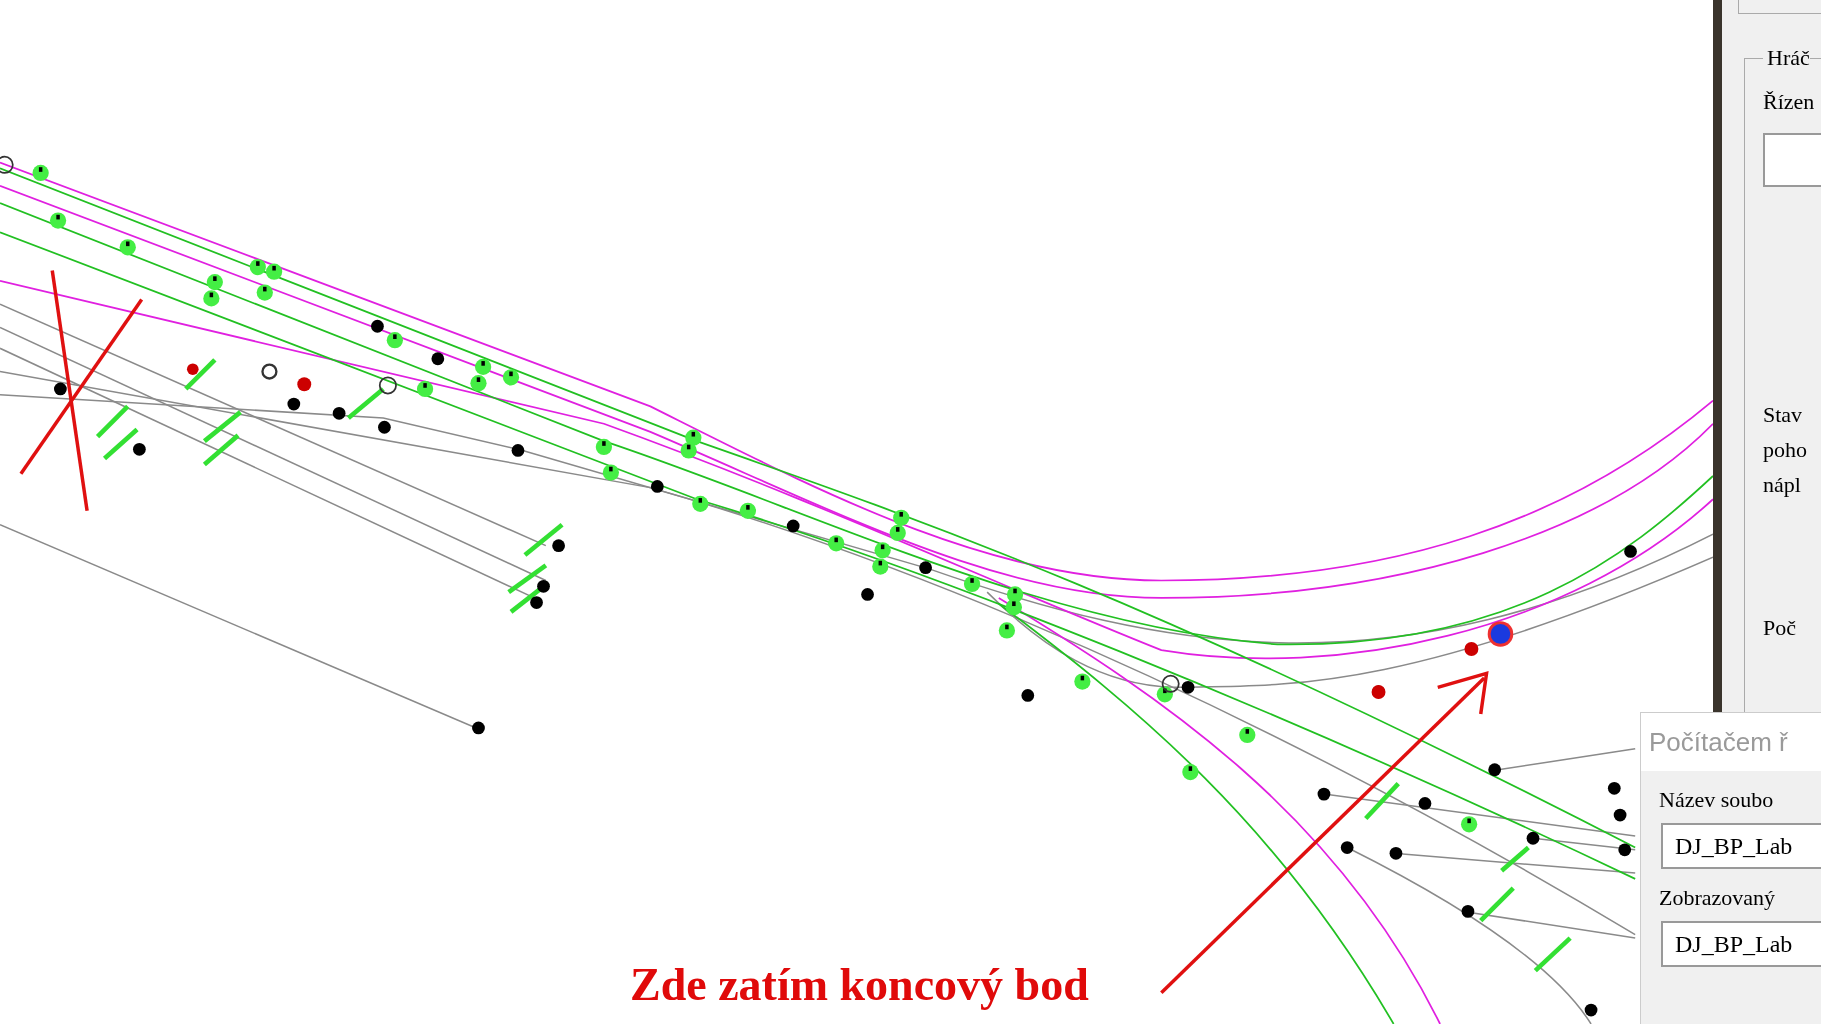 The height and width of the screenshot is (1024, 1821). What do you see at coordinates (1717, 800) in the screenshot?
I see `field-label: Název soubo` at bounding box center [1717, 800].